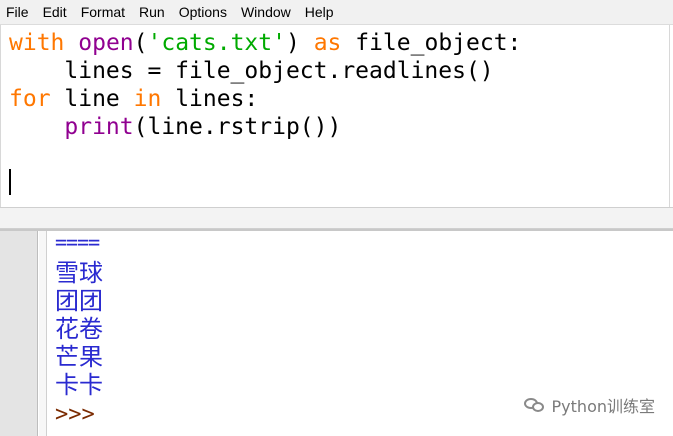 The height and width of the screenshot is (436, 673). What do you see at coordinates (203, 12) in the screenshot?
I see `menu-options: Options` at bounding box center [203, 12].